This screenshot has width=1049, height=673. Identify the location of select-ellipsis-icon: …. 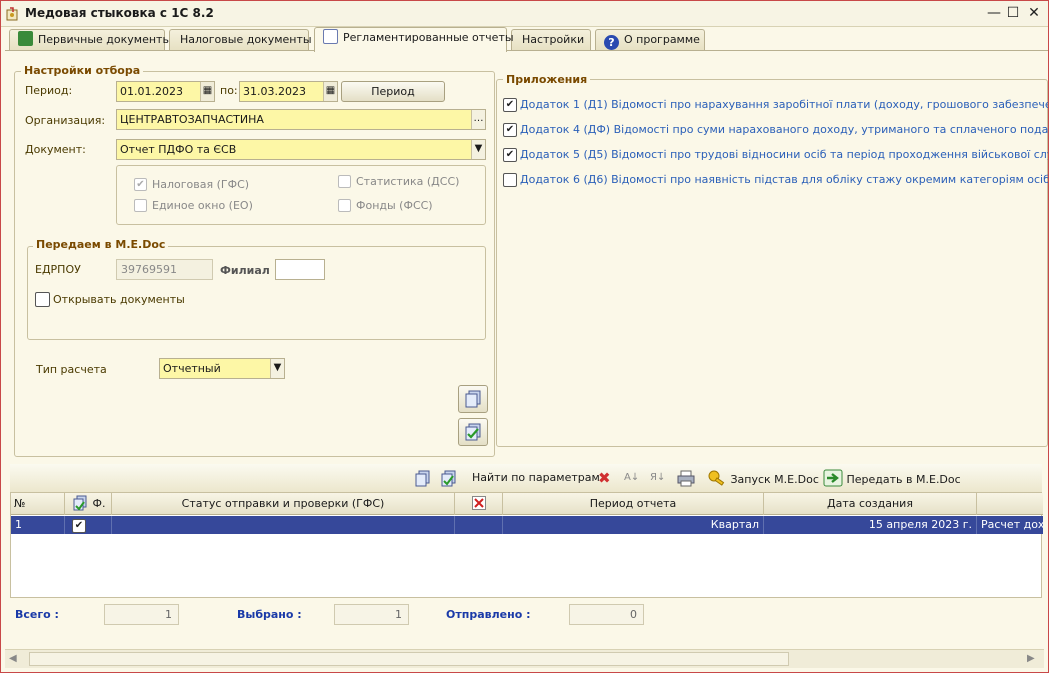
(478, 119).